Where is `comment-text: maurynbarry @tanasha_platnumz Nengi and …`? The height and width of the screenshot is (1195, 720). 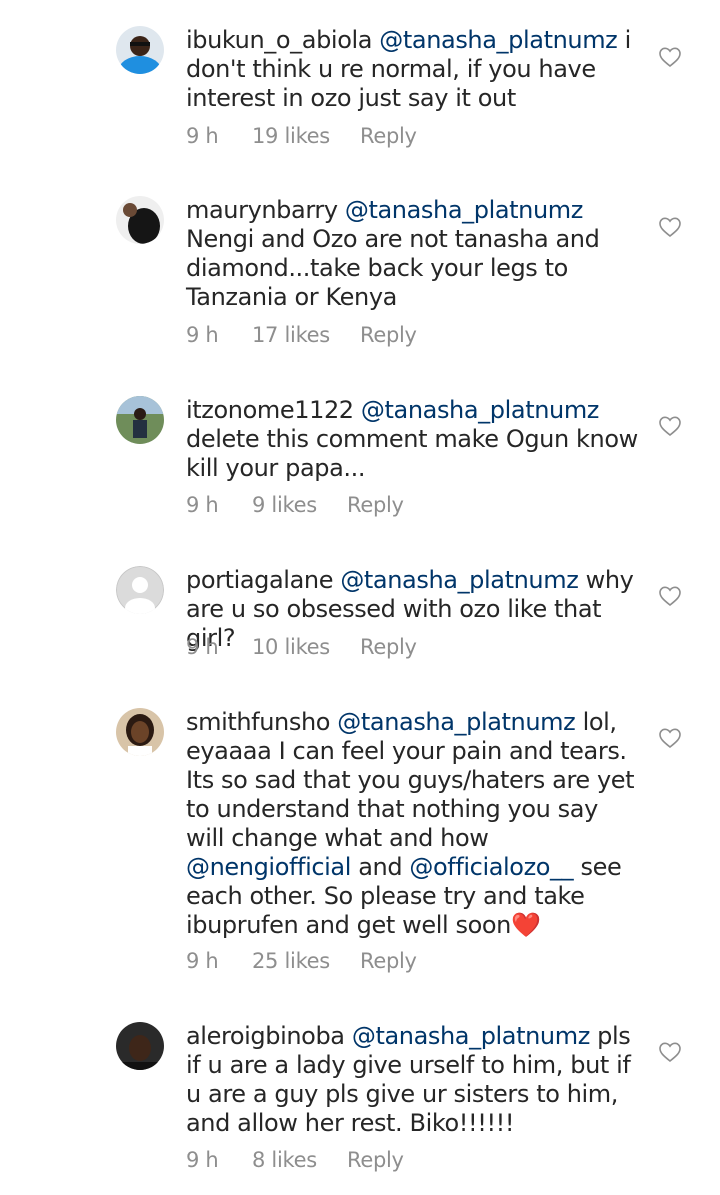
comment-text: maurynbarry @tanasha_platnumz Nengi and … is located at coordinates (413, 254).